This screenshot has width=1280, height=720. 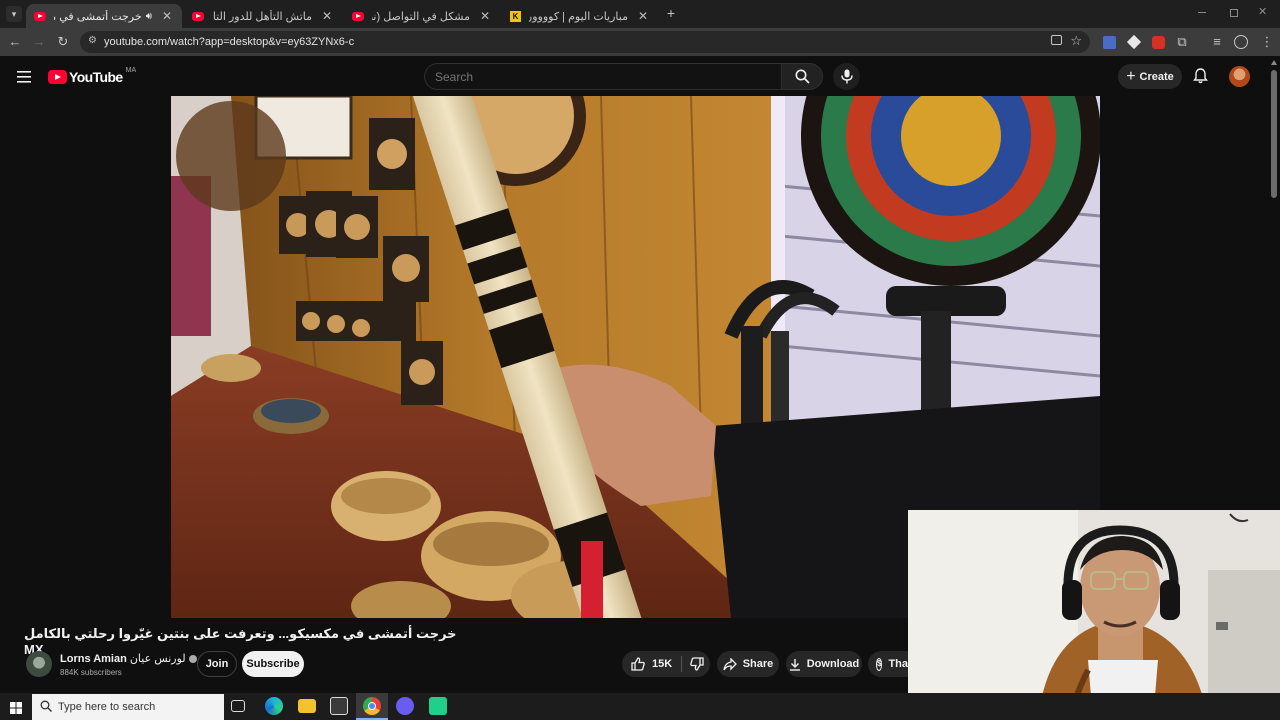 What do you see at coordinates (273, 664) in the screenshot?
I see `subscribe-button: Subscribe` at bounding box center [273, 664].